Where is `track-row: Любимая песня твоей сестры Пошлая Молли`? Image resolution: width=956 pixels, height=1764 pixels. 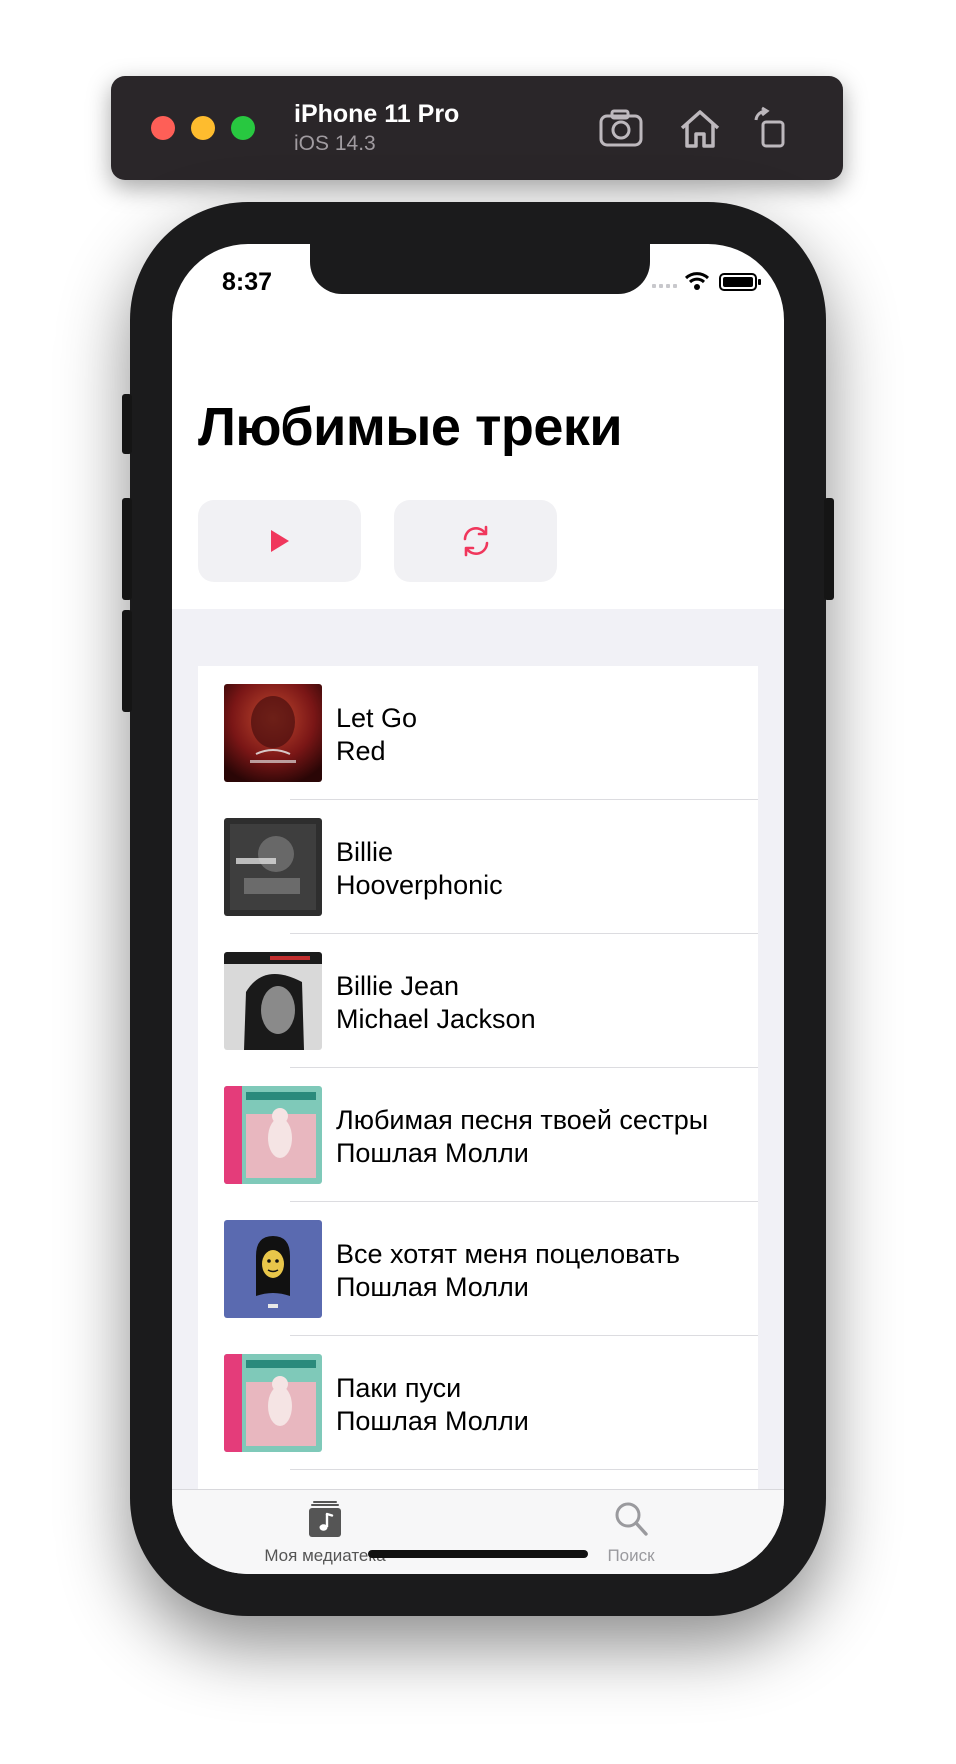
track-row: Любимая песня твоей сестры Пошлая Молли is located at coordinates (478, 1135).